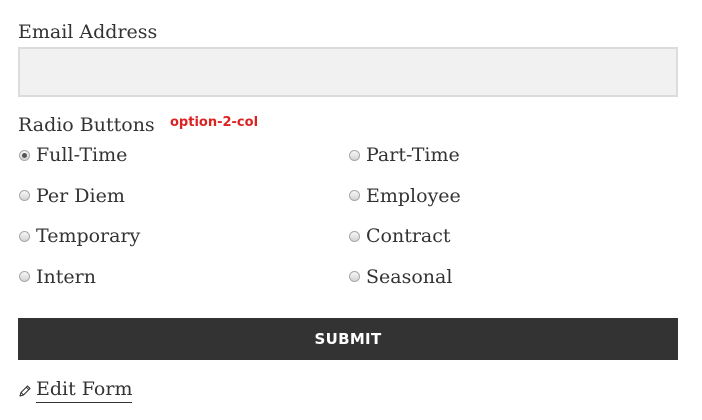 The image size is (702, 420). I want to click on radio-option-contract: Contract, so click(513, 236).